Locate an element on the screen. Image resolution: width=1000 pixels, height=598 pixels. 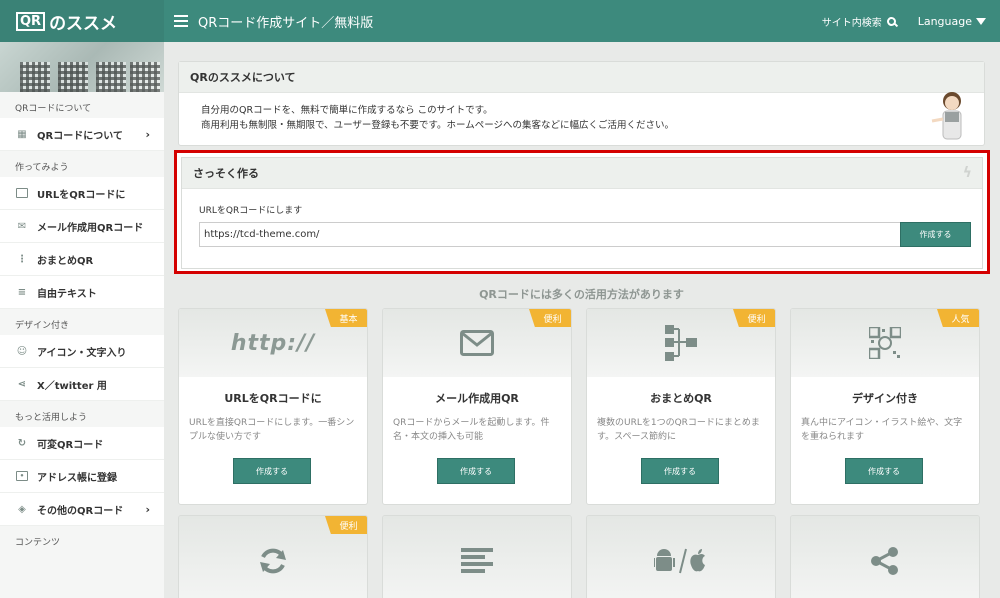
refresh-icon is located at coordinates (273, 561).